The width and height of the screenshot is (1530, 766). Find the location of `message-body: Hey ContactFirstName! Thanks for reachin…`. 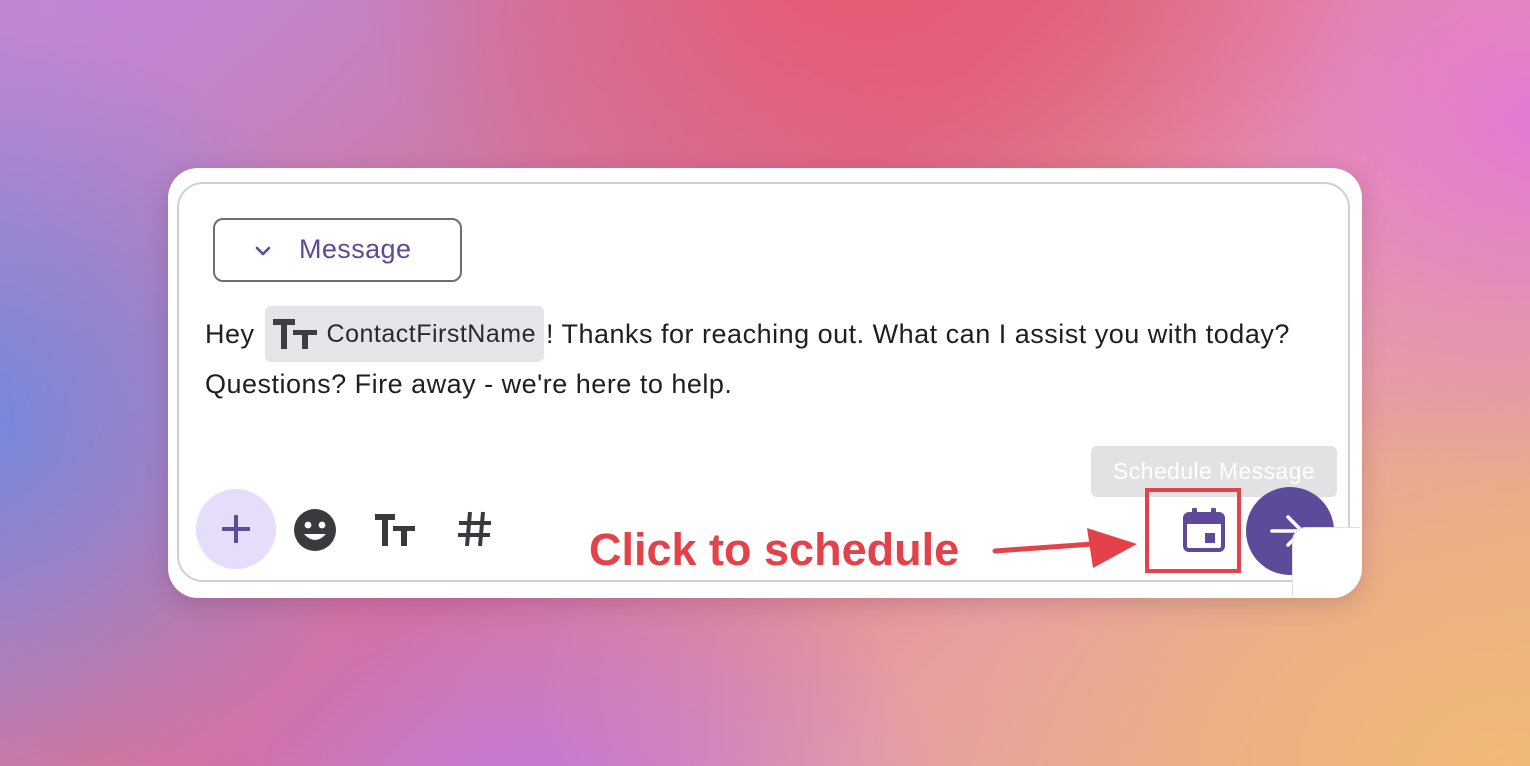

message-body: Hey ContactFirstName! Thanks for reachin… is located at coordinates (770, 355).